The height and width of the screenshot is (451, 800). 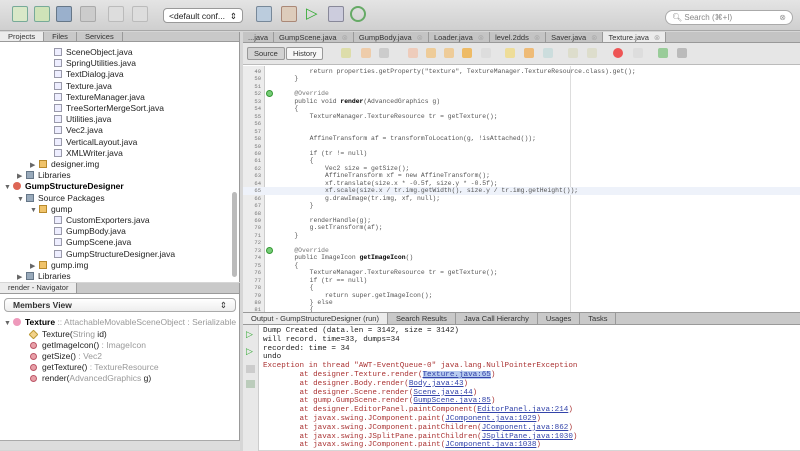 What do you see at coordinates (100, 36) in the screenshot?
I see `tab-services: Services` at bounding box center [100, 36].